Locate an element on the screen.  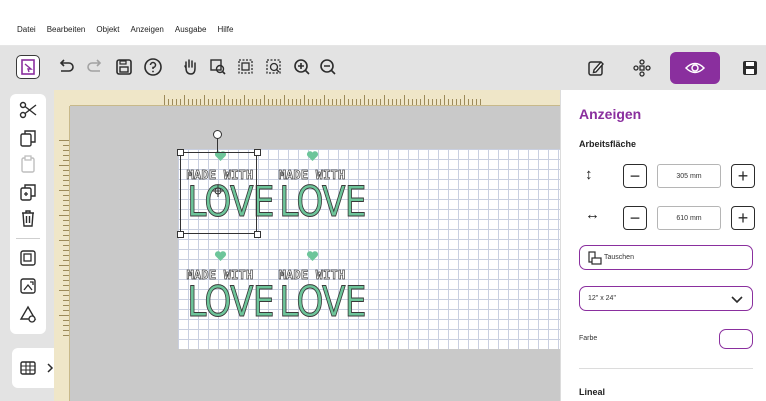
menu-hilfe: Hilfe is located at coordinates (225, 26).